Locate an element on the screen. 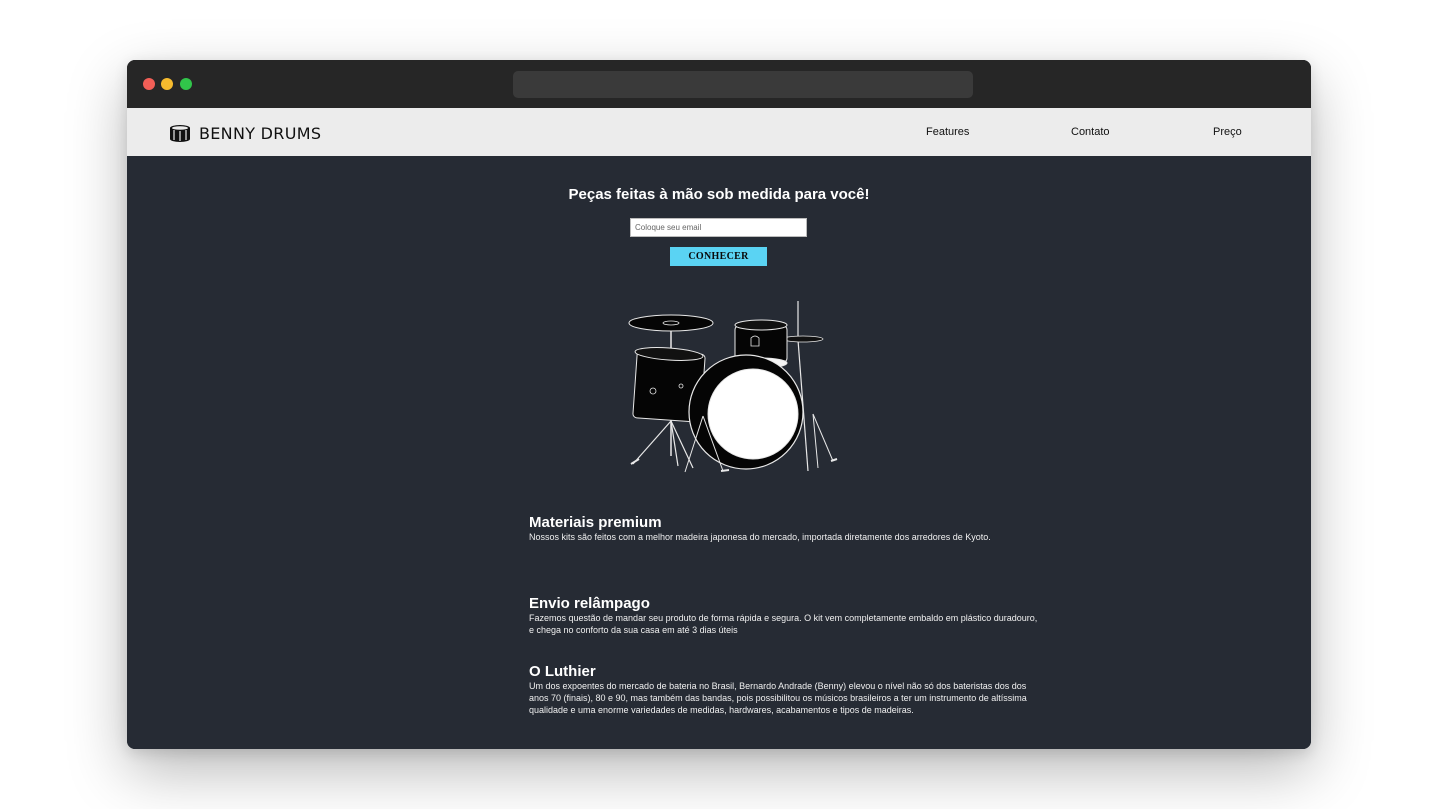  maximize-window-button is located at coordinates (186, 84).